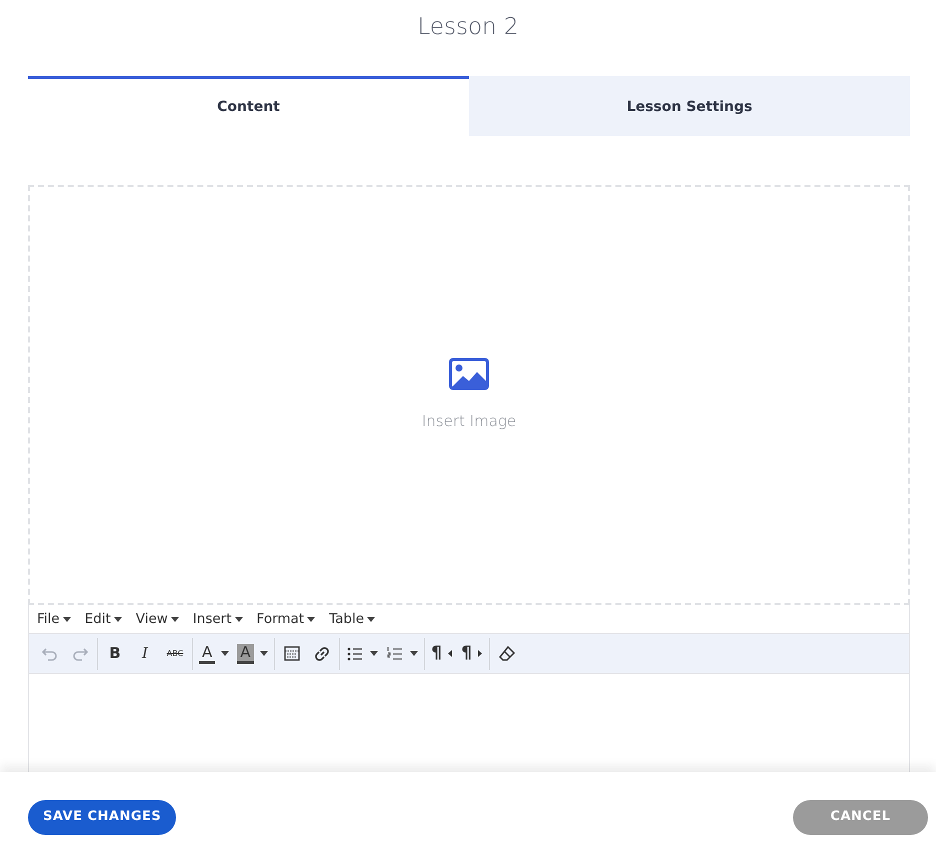 This screenshot has width=936, height=862. Describe the element at coordinates (472, 654) in the screenshot. I see `right-to-left-button: ¶` at that location.